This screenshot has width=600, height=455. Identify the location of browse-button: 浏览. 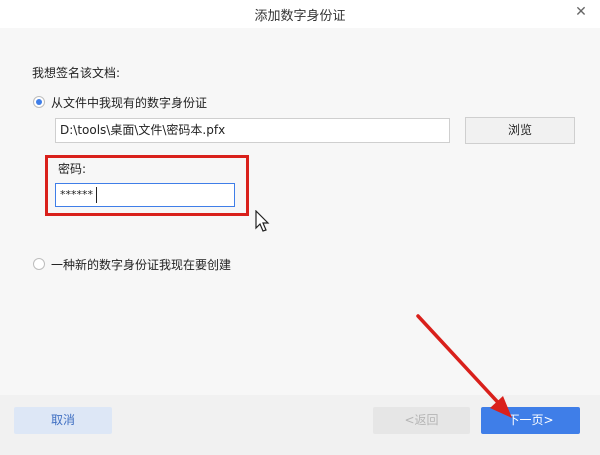
(520, 130).